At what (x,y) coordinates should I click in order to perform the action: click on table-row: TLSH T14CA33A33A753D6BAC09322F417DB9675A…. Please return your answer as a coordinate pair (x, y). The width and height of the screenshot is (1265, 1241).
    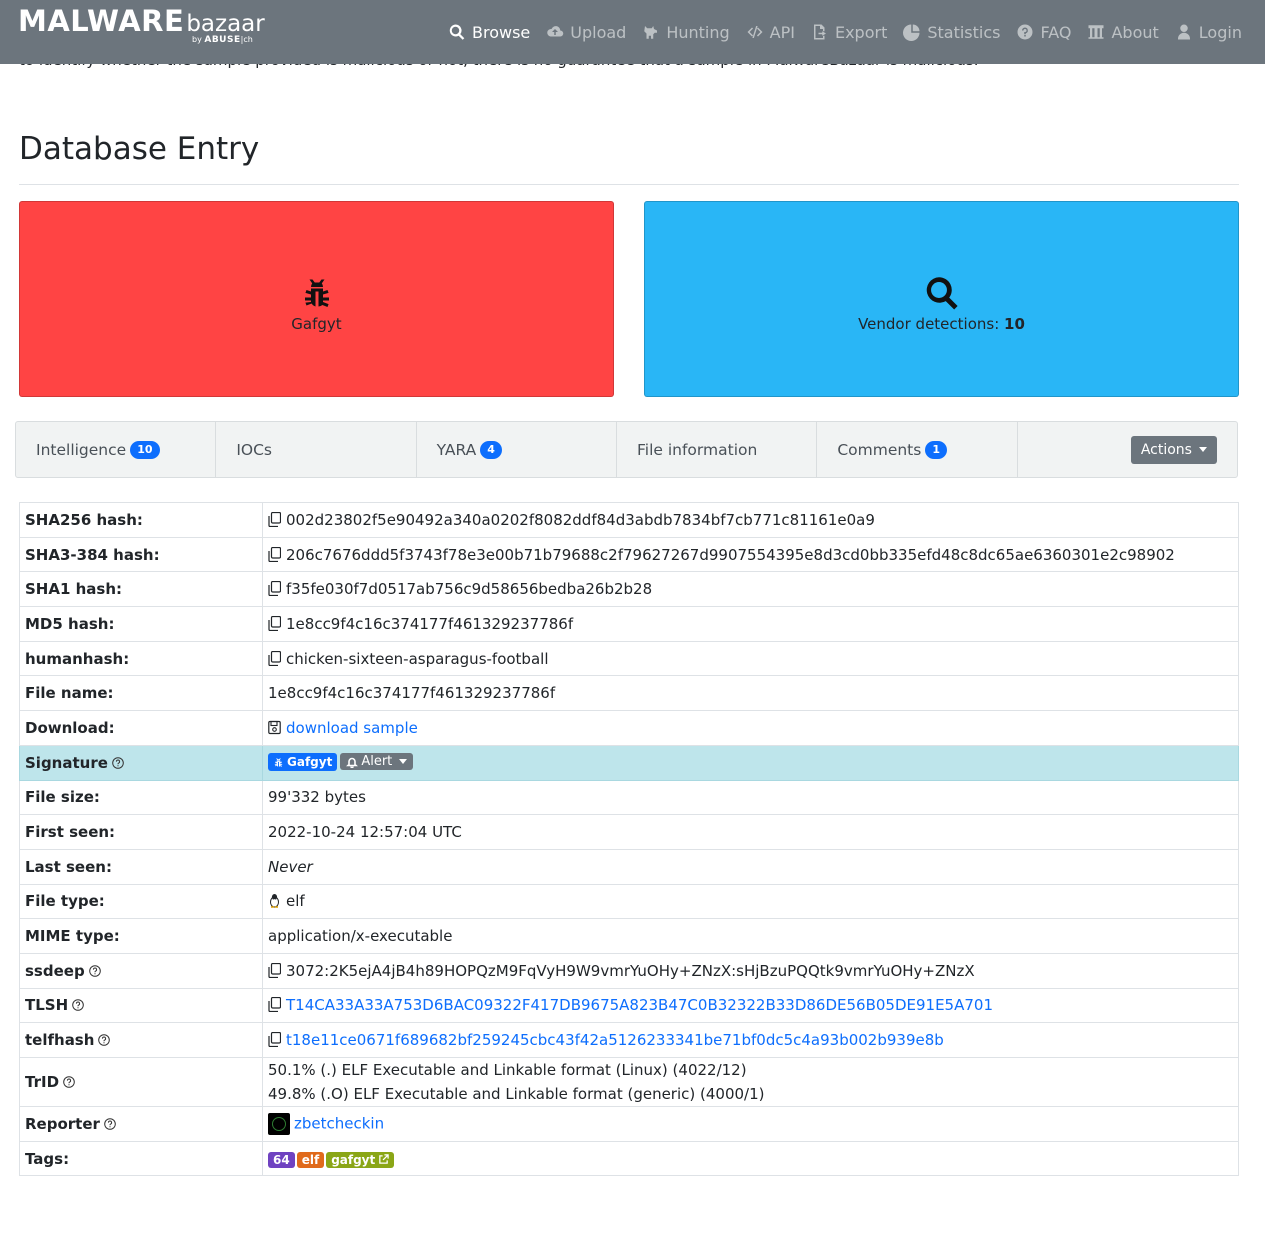
    Looking at the image, I should click on (629, 1005).